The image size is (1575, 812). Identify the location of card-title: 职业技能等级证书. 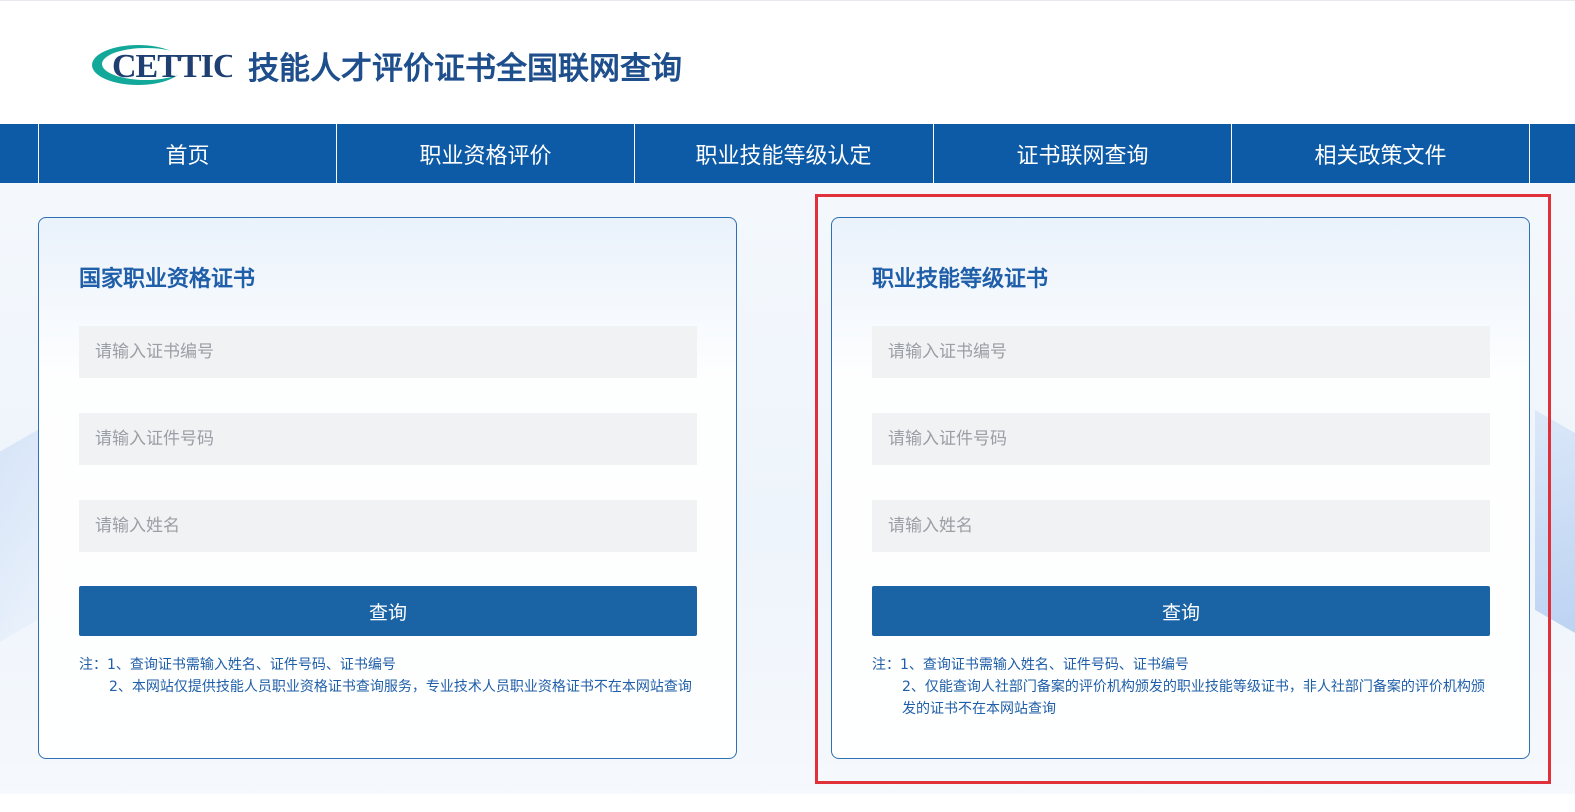
(960, 279).